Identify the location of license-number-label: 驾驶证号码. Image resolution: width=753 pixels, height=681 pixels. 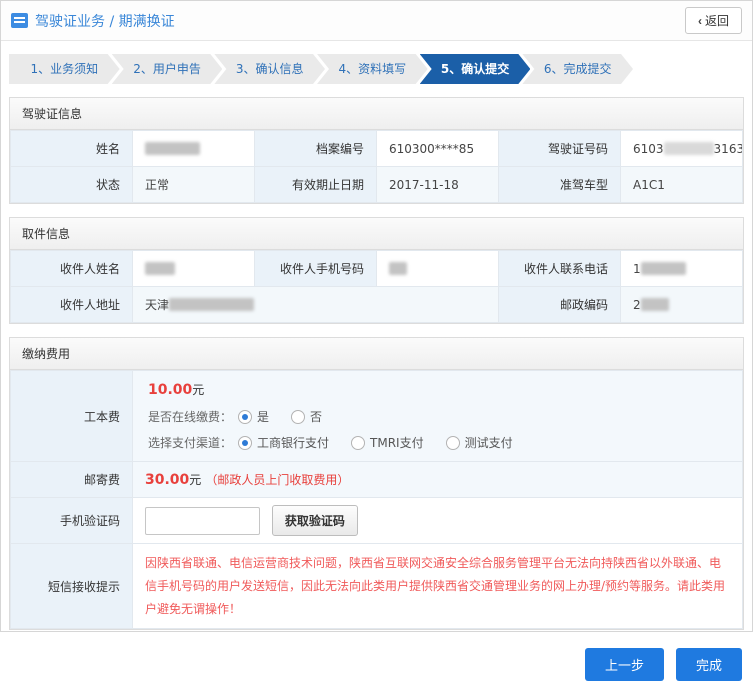
(559, 148).